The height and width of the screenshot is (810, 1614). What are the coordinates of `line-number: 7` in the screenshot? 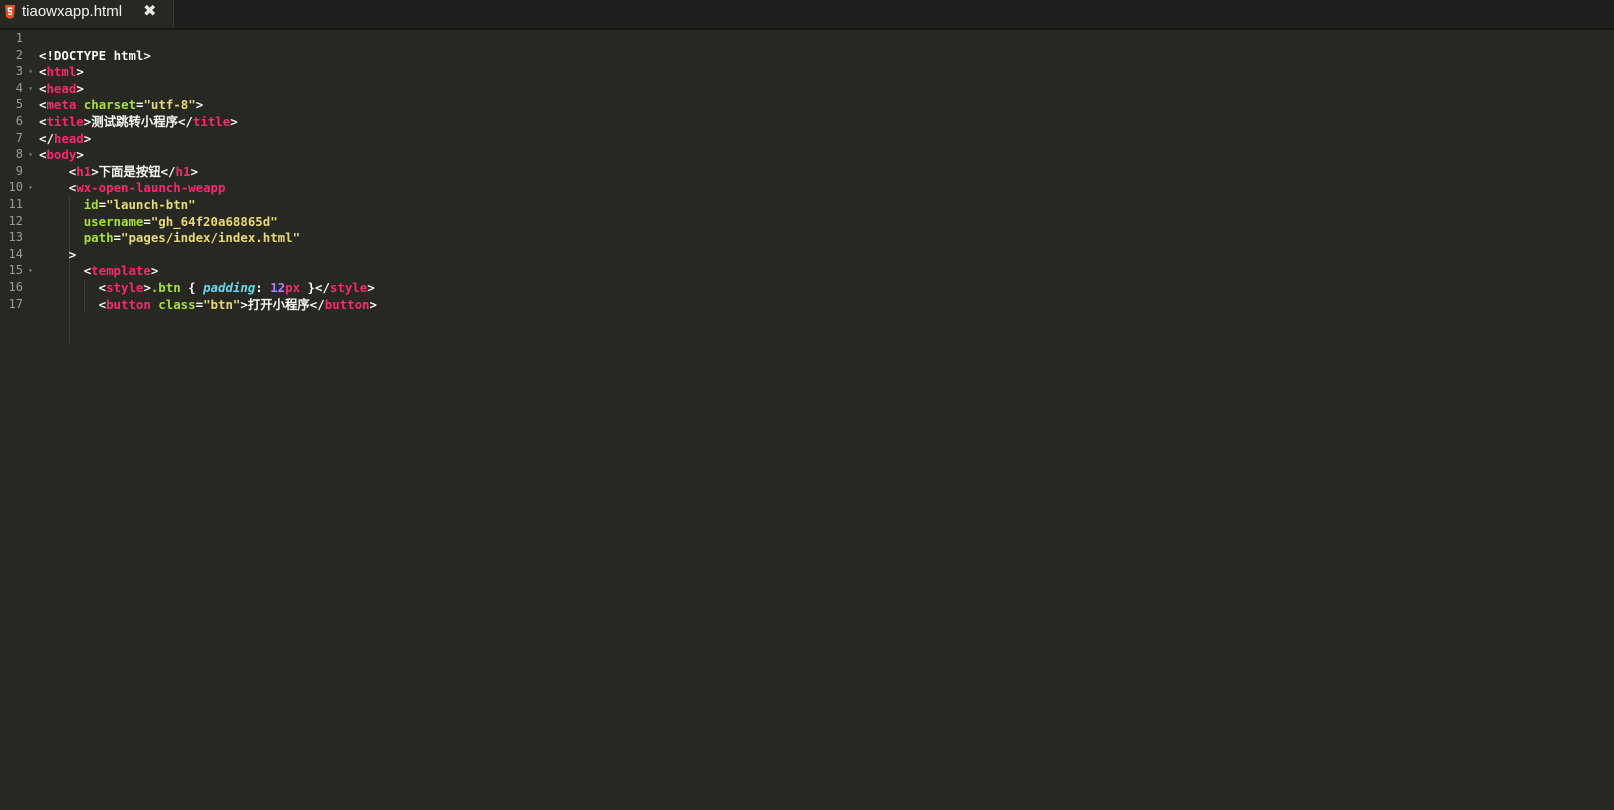 It's located at (19, 137).